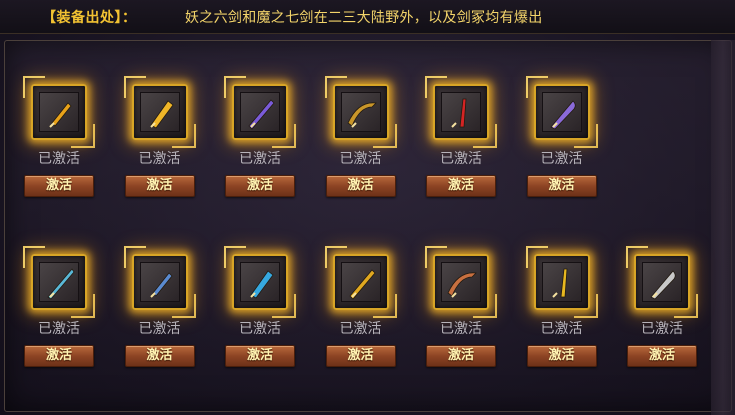 The image size is (735, 415). What do you see at coordinates (89, 18) in the screenshot?
I see `source-label: 【装备出处】：` at bounding box center [89, 18].